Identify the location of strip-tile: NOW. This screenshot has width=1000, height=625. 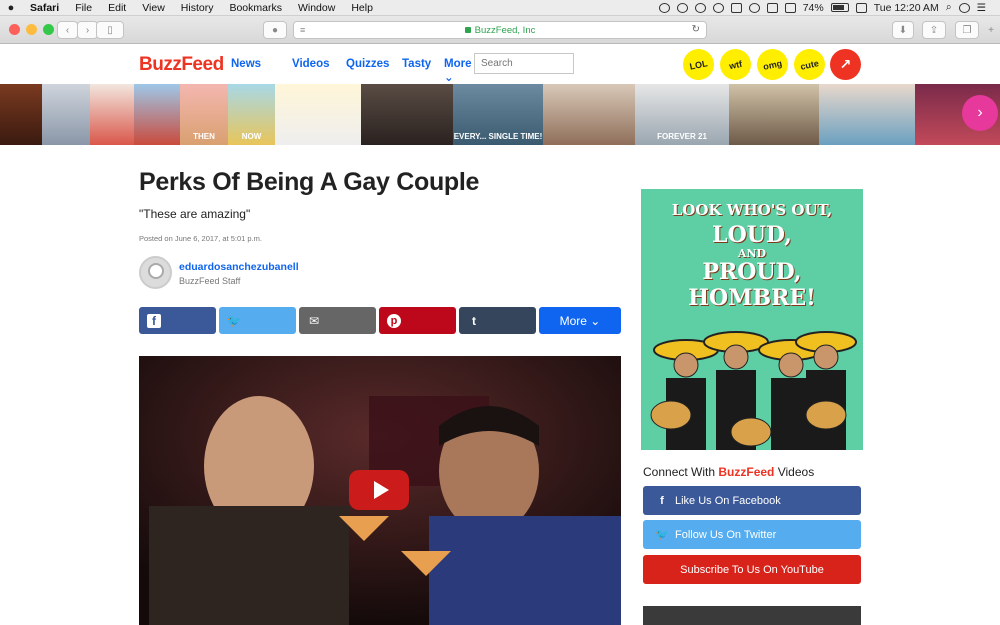
(251, 114).